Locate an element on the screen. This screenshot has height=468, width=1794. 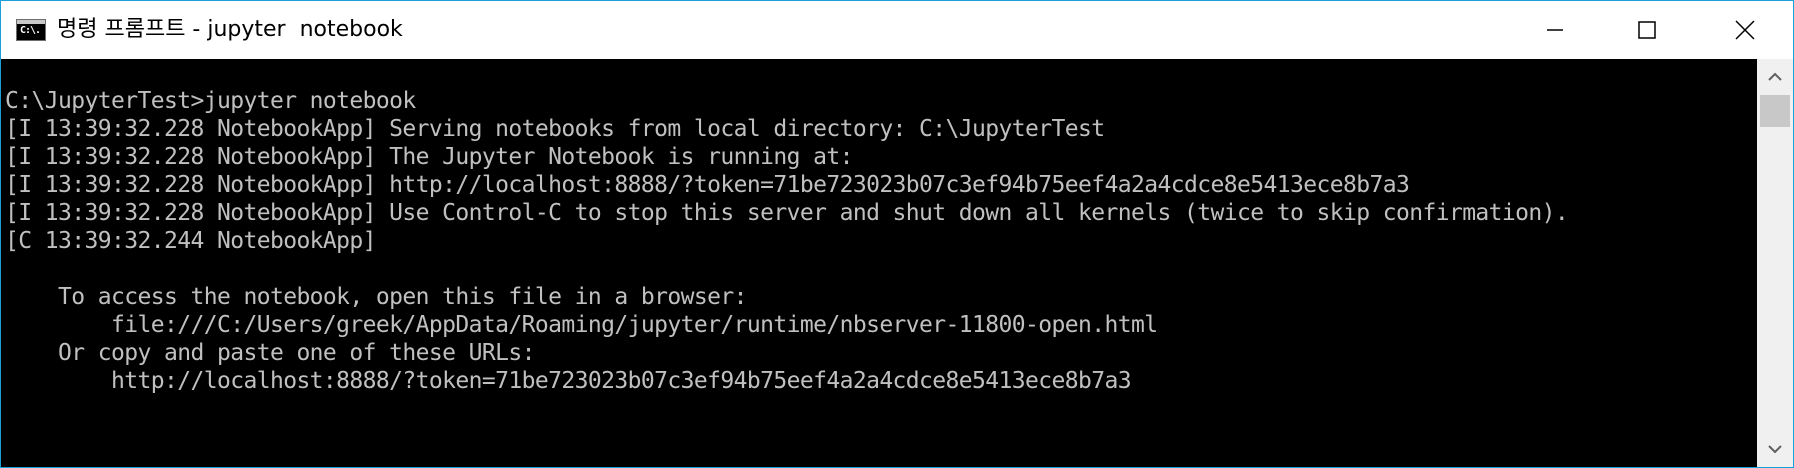
maximize-icon is located at coordinates (1647, 30).